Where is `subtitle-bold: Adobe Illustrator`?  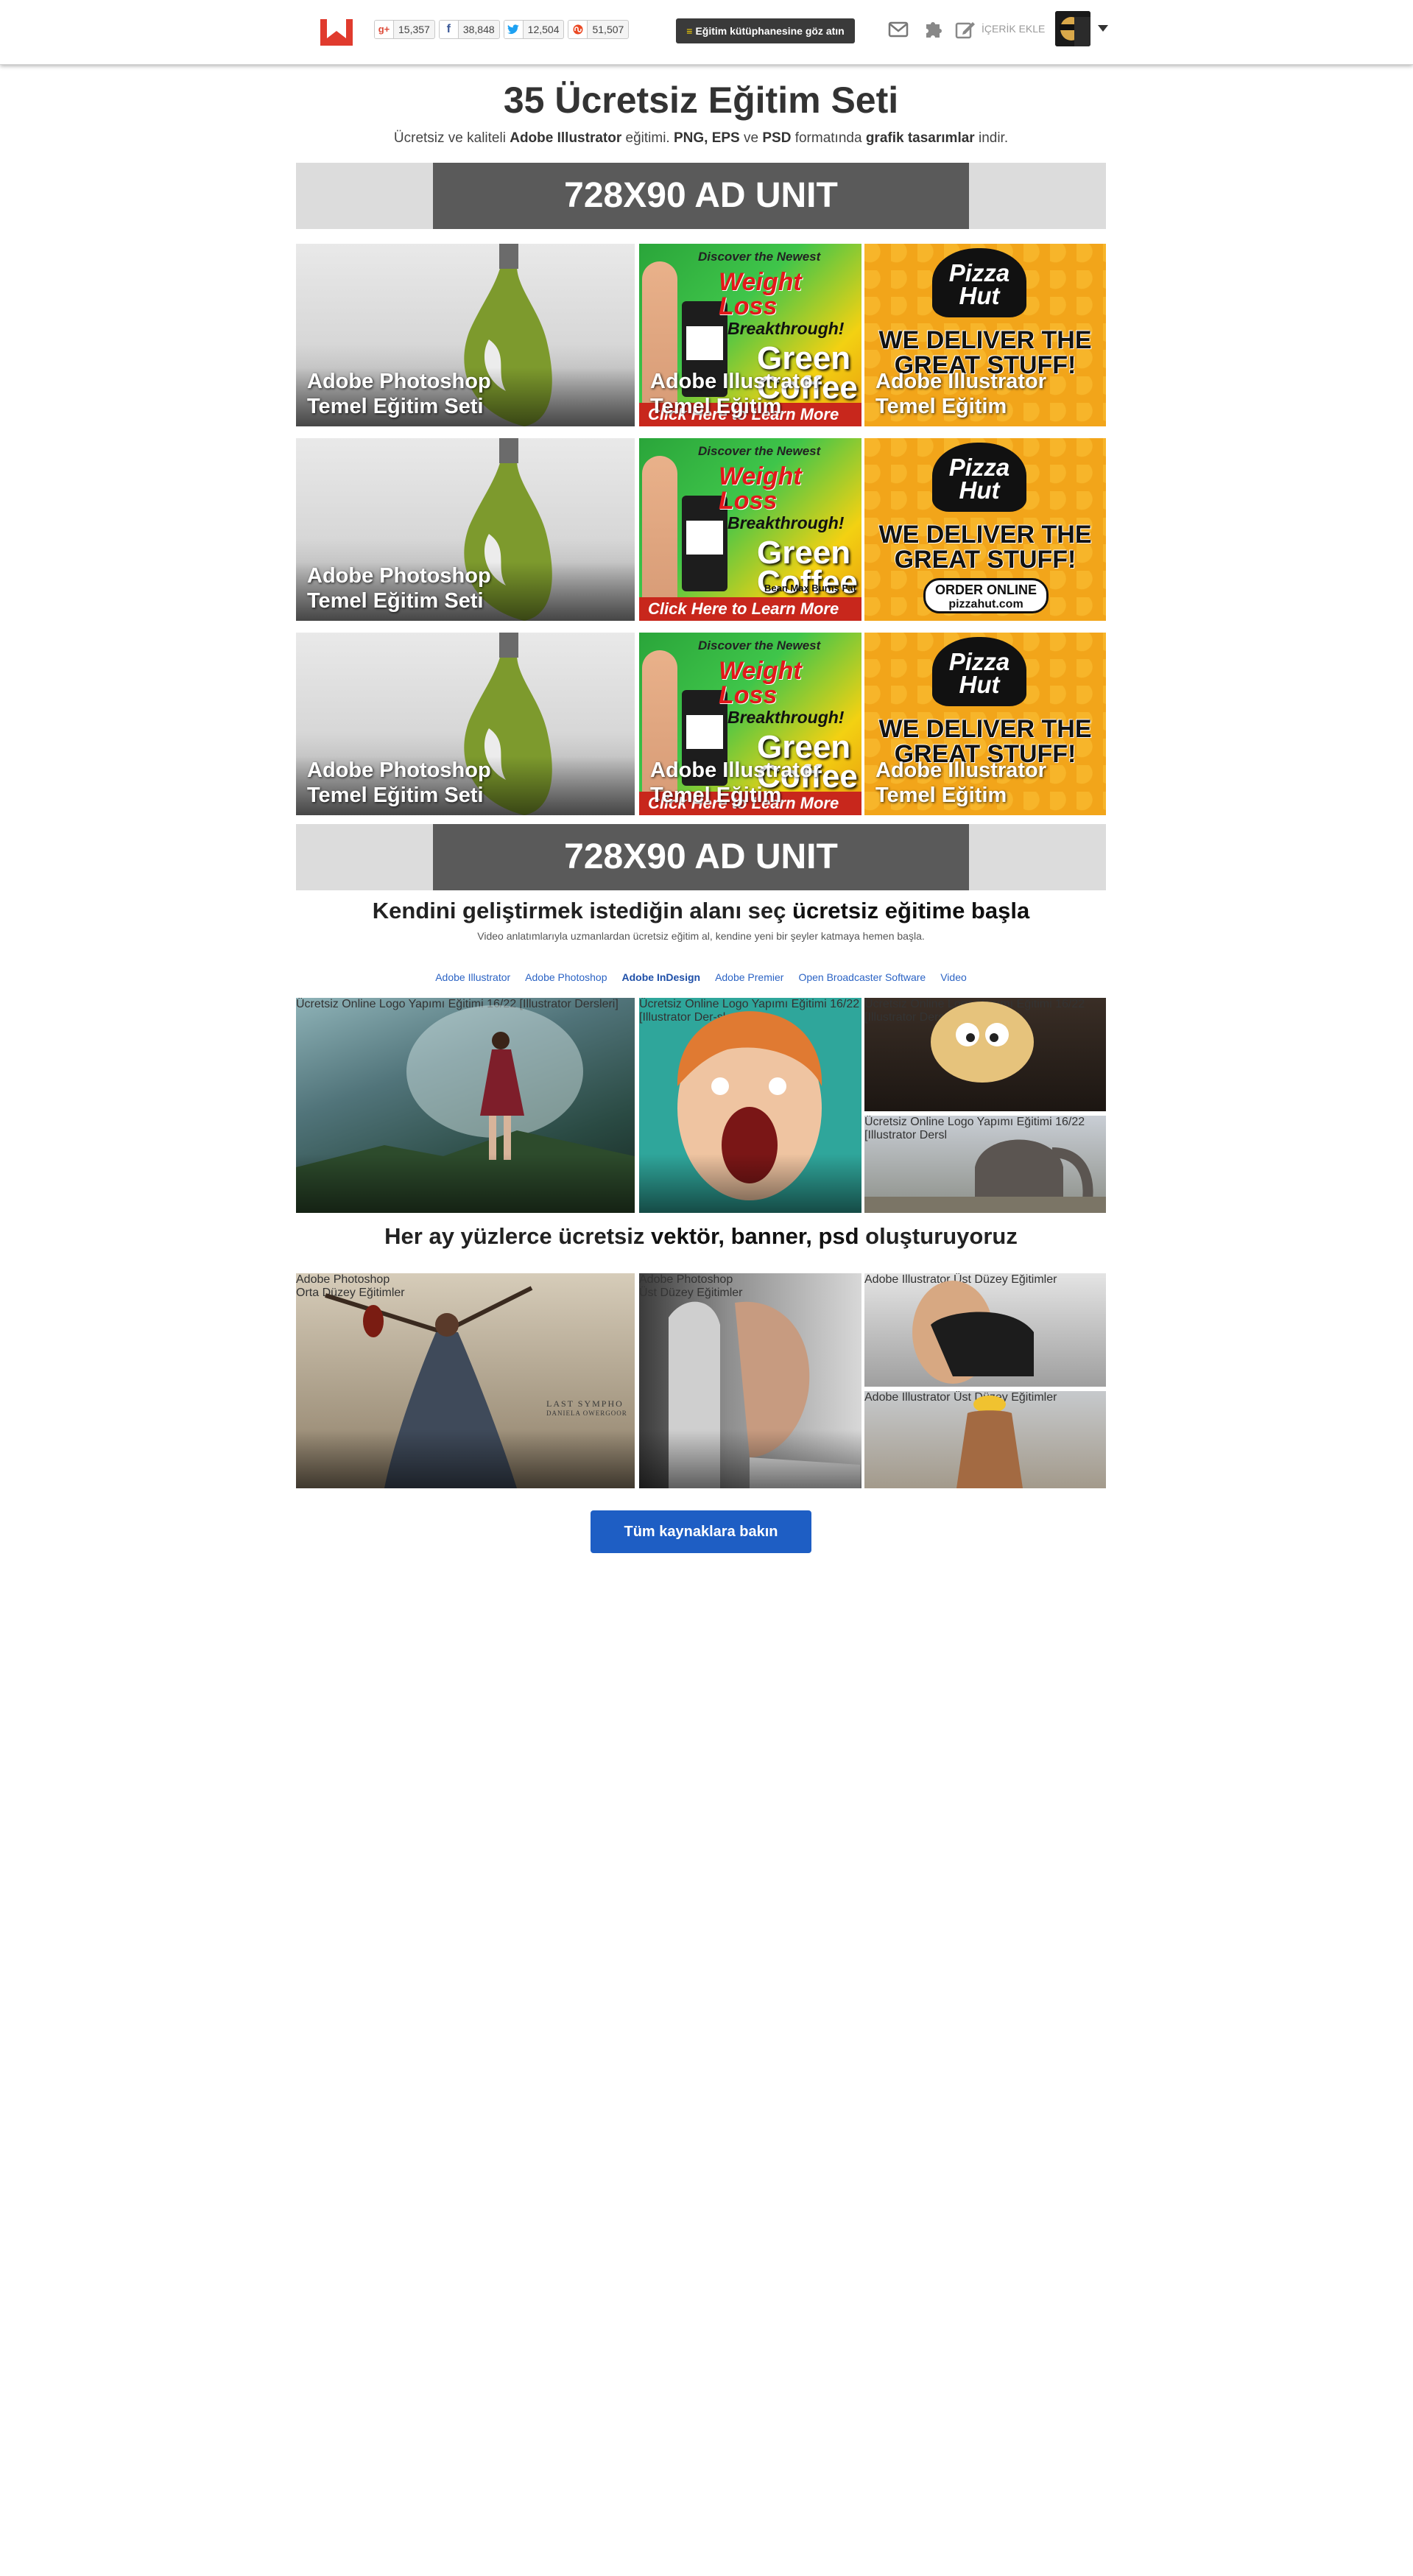
subtitle-bold: Adobe Illustrator is located at coordinates (566, 138).